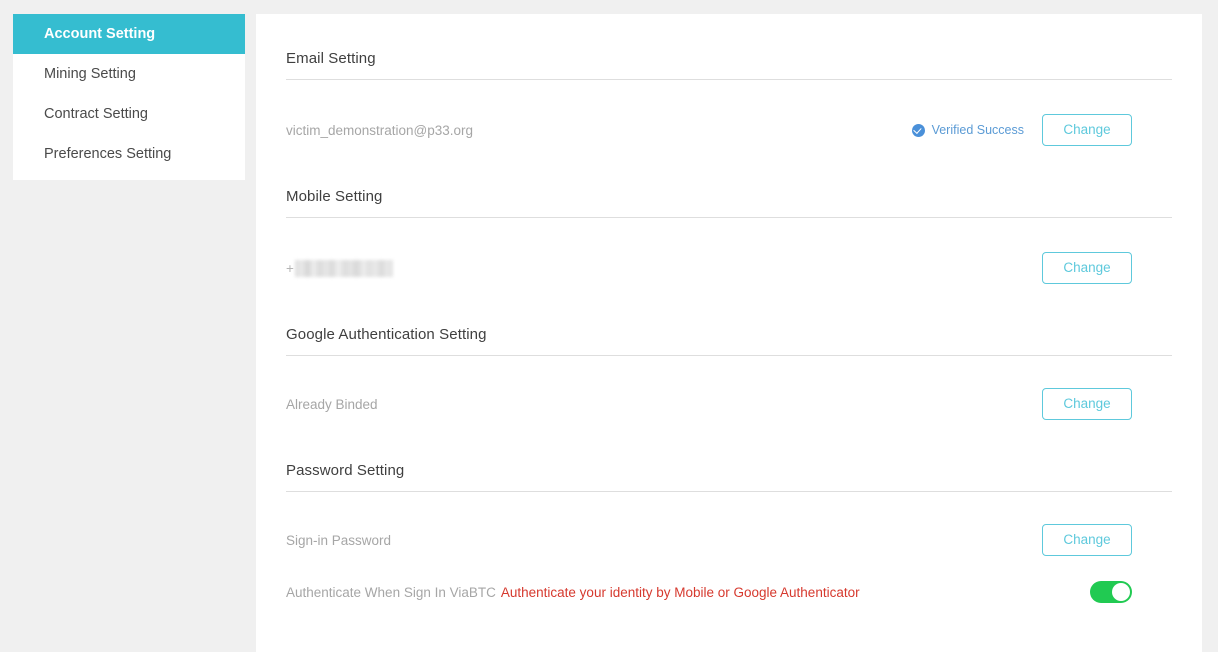 The height and width of the screenshot is (652, 1218). I want to click on sidebar-item-mining-setting: Mining Setting, so click(129, 74).